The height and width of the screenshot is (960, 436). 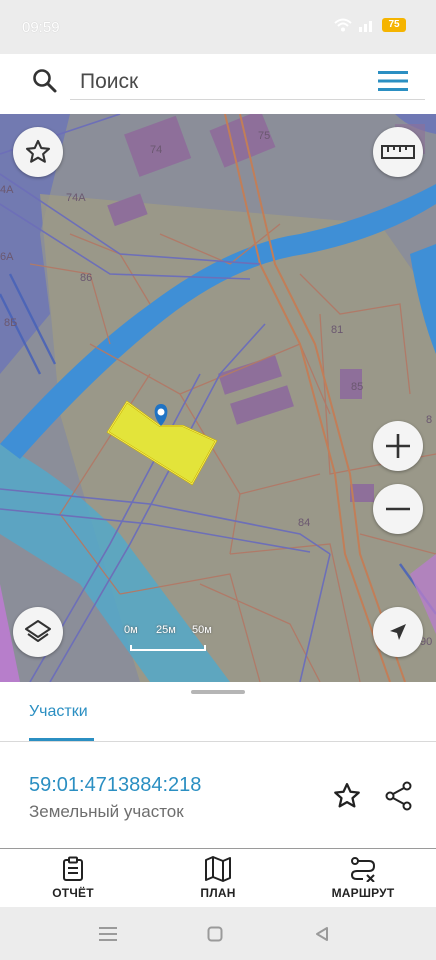 What do you see at coordinates (73, 868) in the screenshot?
I see `clipboard-report-icon` at bounding box center [73, 868].